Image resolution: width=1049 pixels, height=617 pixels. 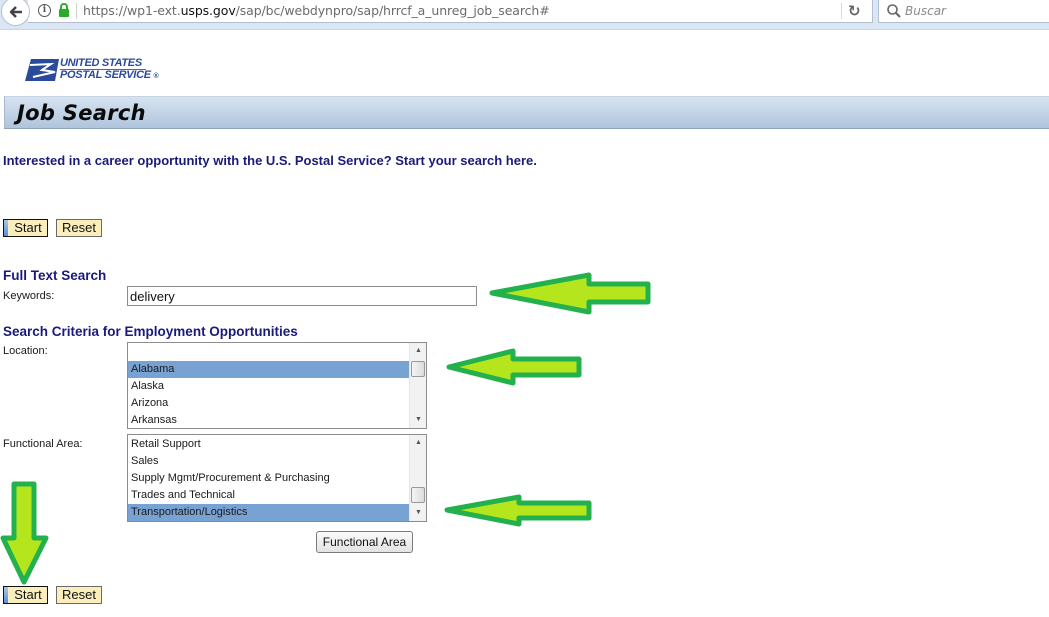 What do you see at coordinates (105, 75) in the screenshot?
I see `logo-line2: POSTAL SERVICE` at bounding box center [105, 75].